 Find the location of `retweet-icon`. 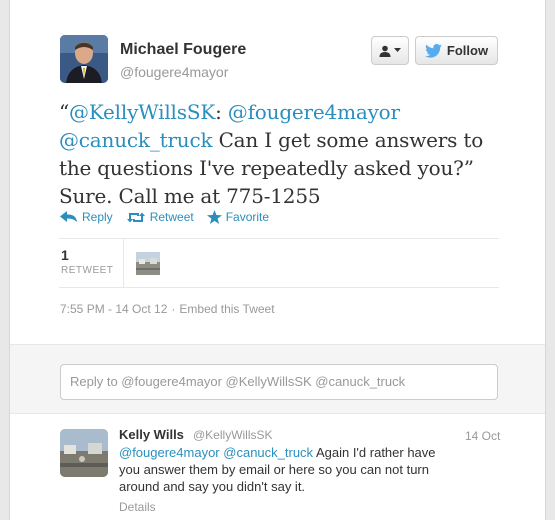

retweet-icon is located at coordinates (135, 217).